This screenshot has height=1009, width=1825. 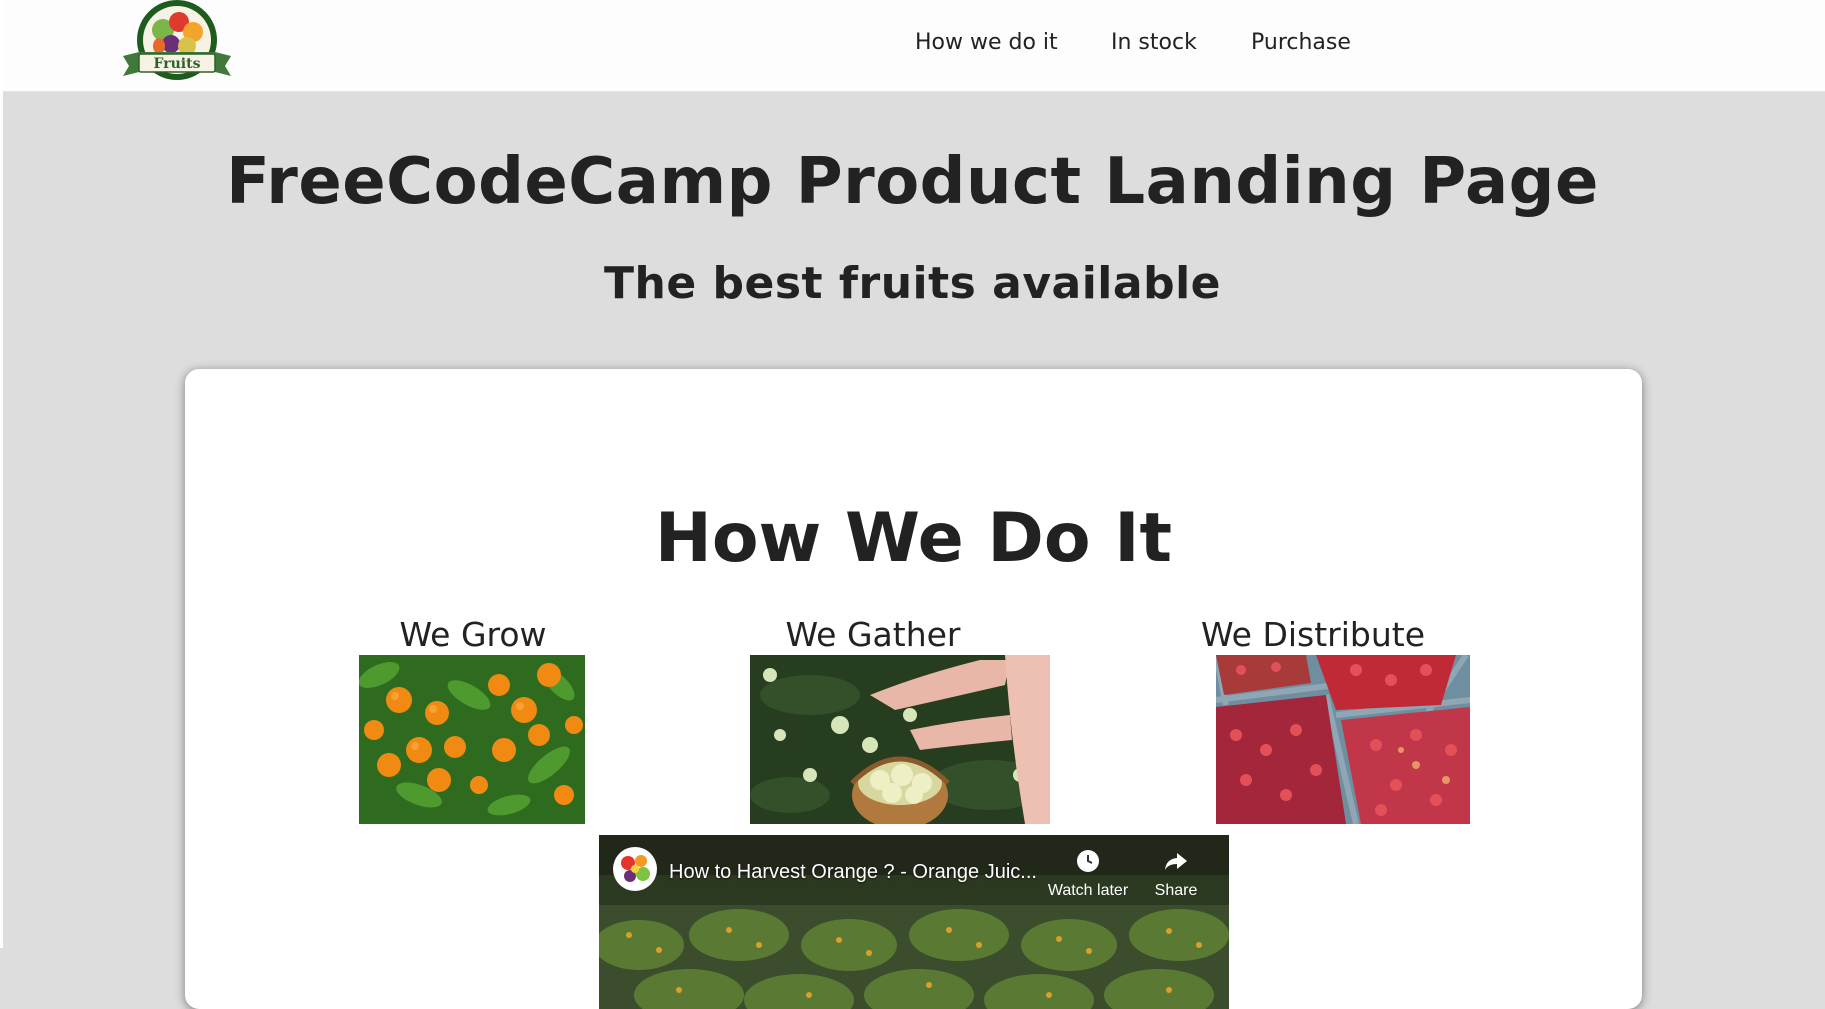 What do you see at coordinates (1088, 890) in the screenshot?
I see `watch-later-label: Watch later` at bounding box center [1088, 890].